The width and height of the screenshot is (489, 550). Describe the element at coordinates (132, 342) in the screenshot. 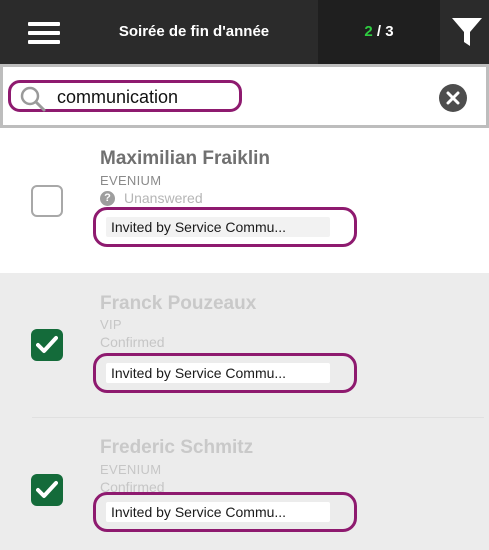

I see `guest-status: Confirmed` at that location.